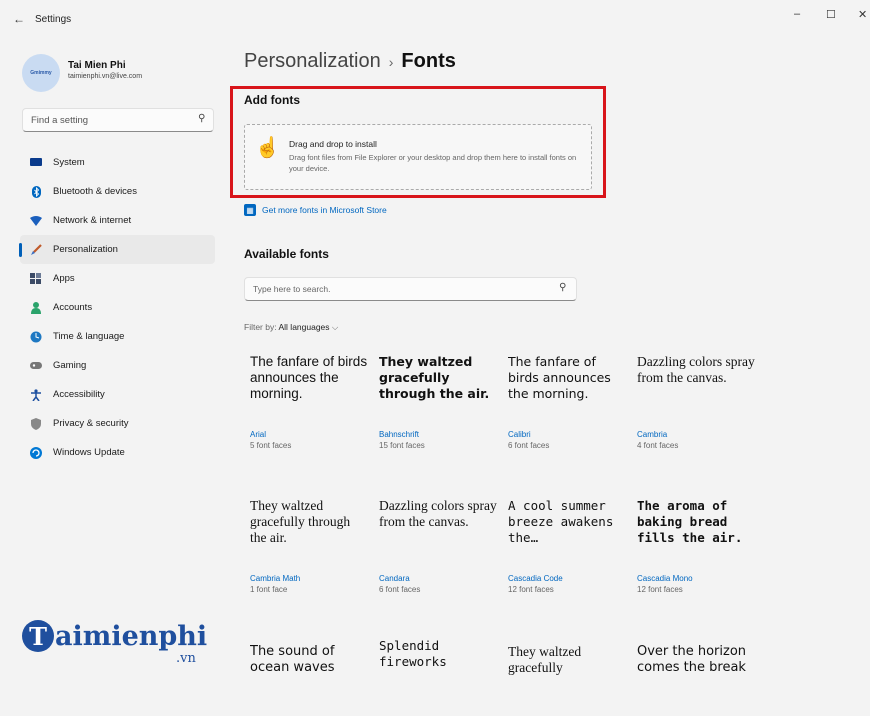 Image resolution: width=870 pixels, height=716 pixels. What do you see at coordinates (36, 424) in the screenshot?
I see `shield-icon` at bounding box center [36, 424].